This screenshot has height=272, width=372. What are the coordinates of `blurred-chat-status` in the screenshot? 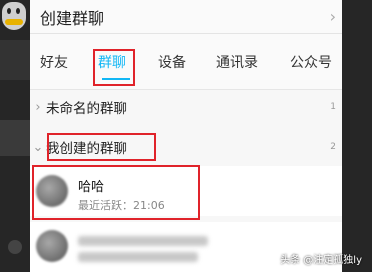 It's located at (138, 257).